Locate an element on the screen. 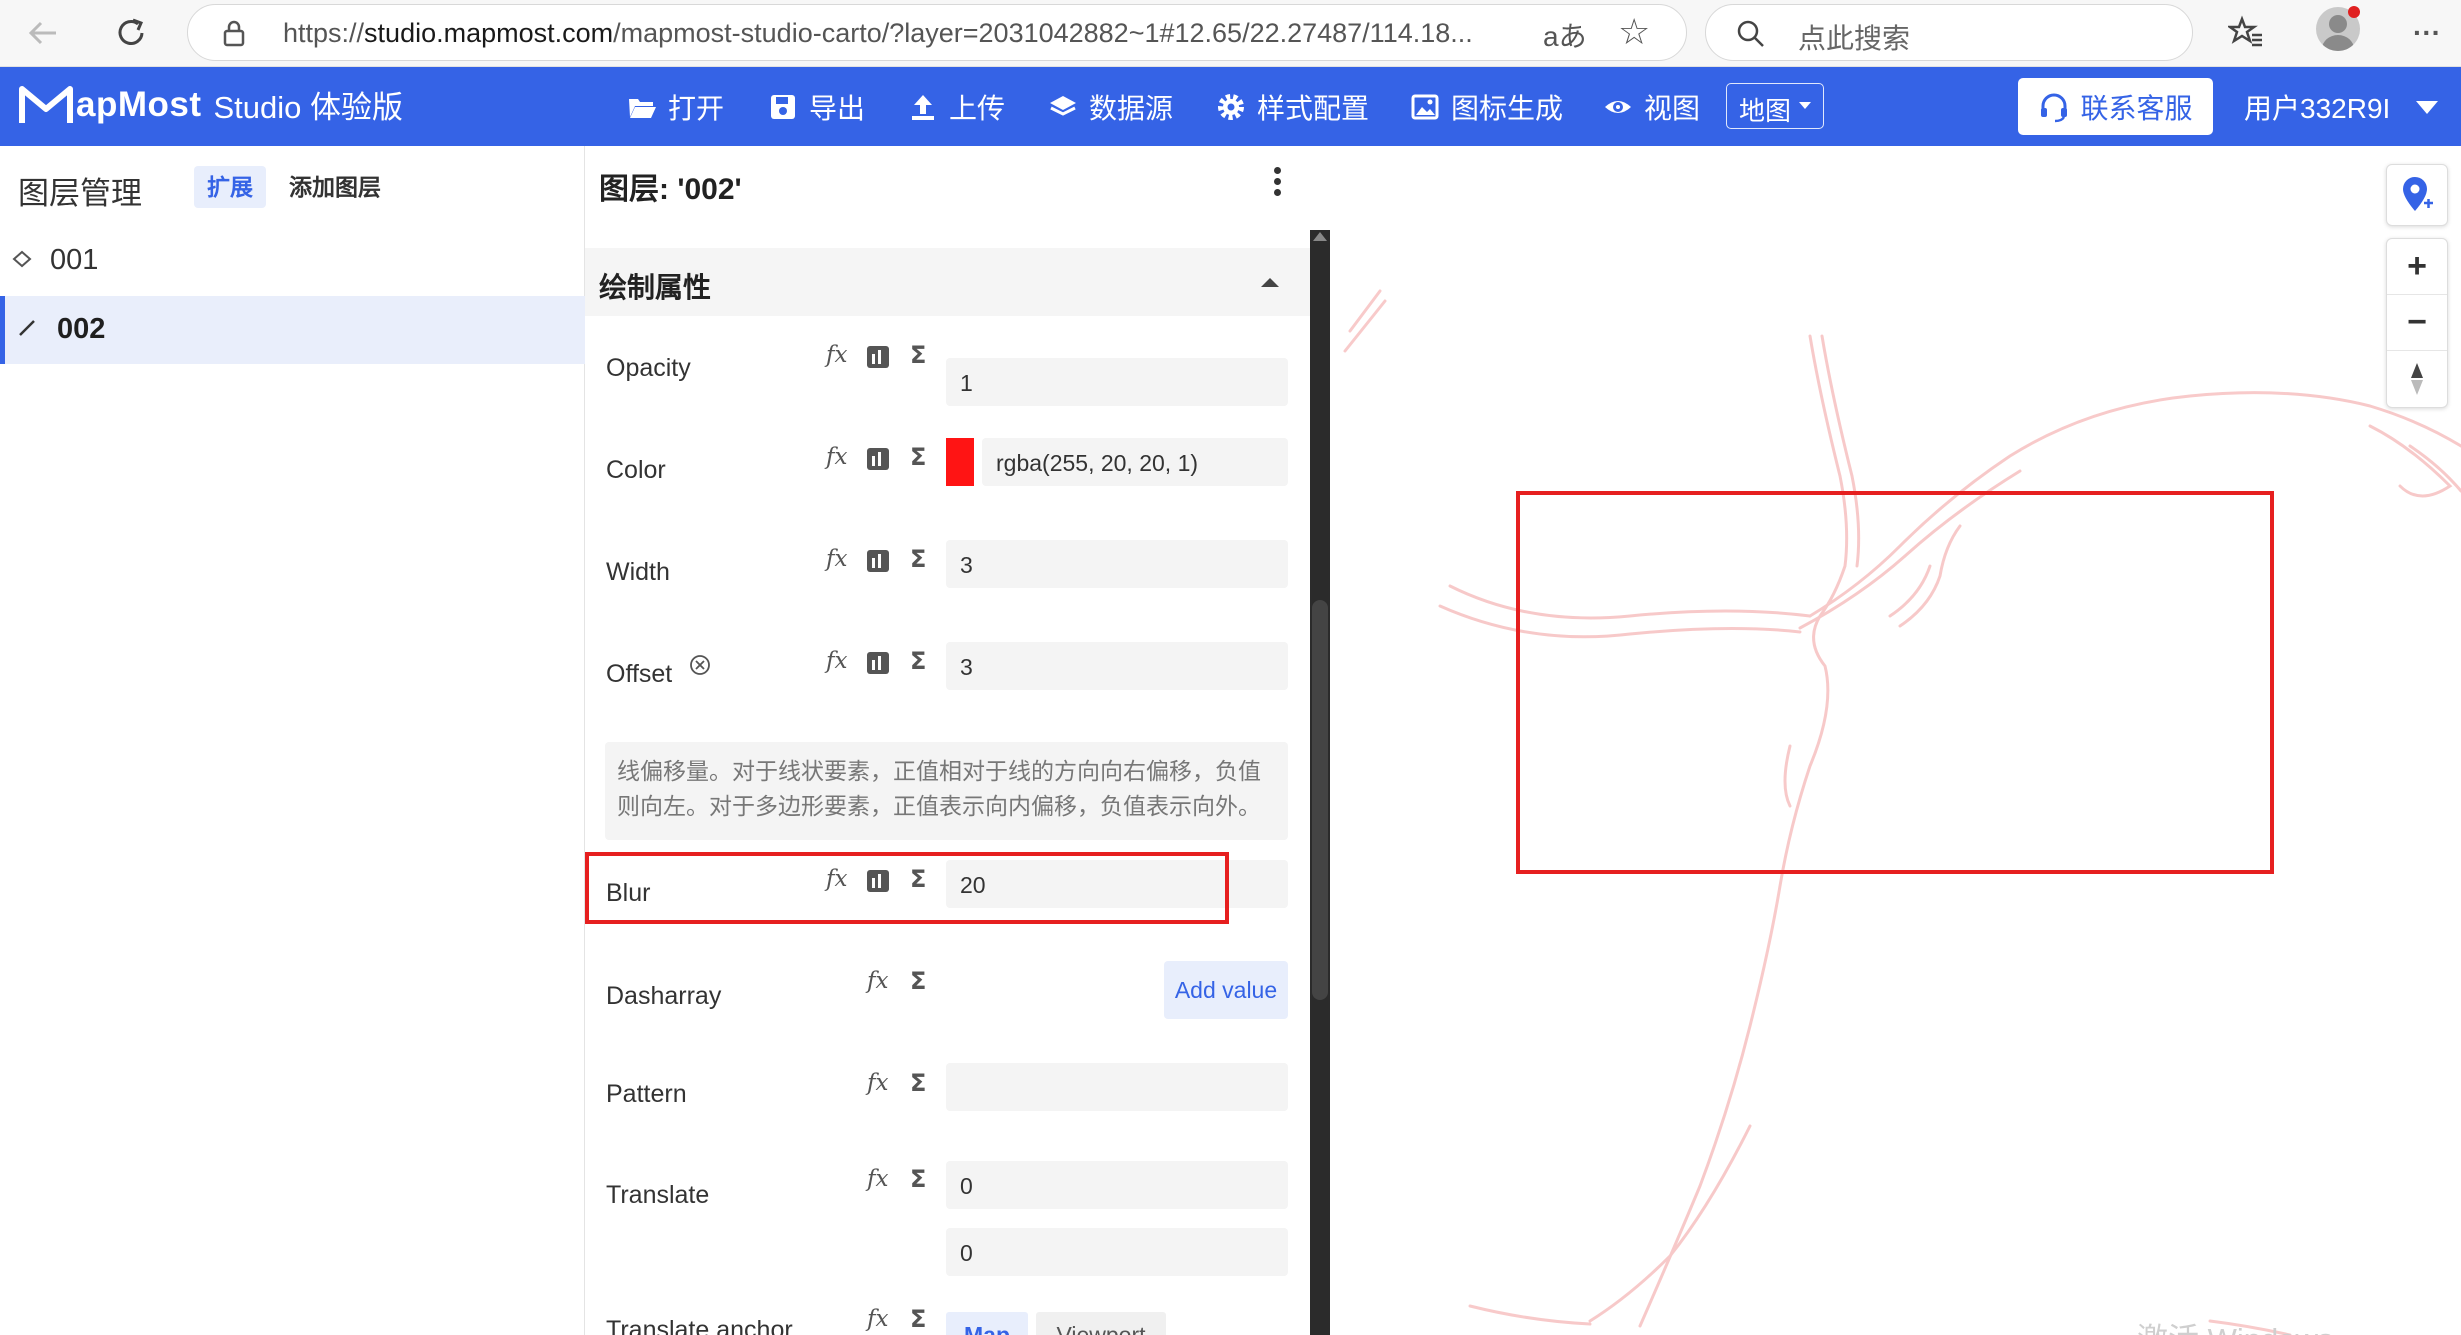 The image size is (2461, 1335). nav-datasource: 数据源 is located at coordinates (1110, 107).